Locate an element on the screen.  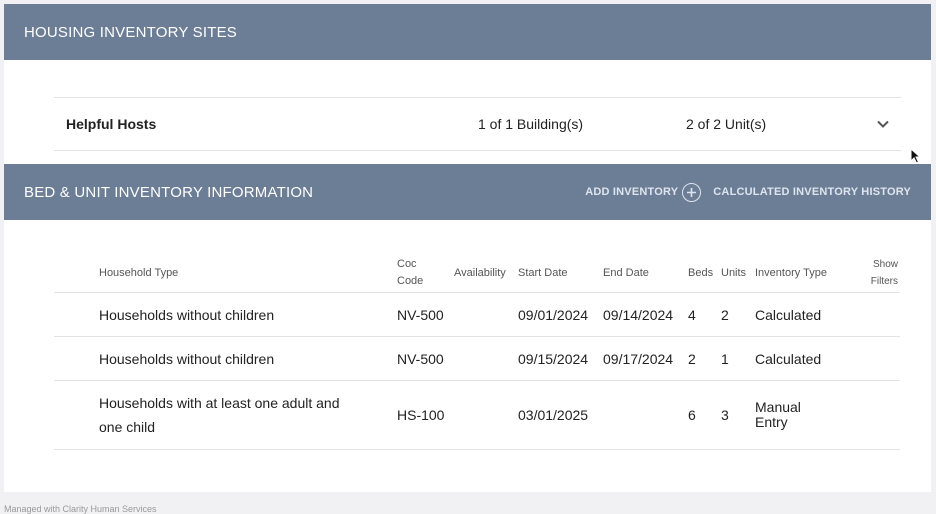
cell-units: 3 is located at coordinates (725, 415).